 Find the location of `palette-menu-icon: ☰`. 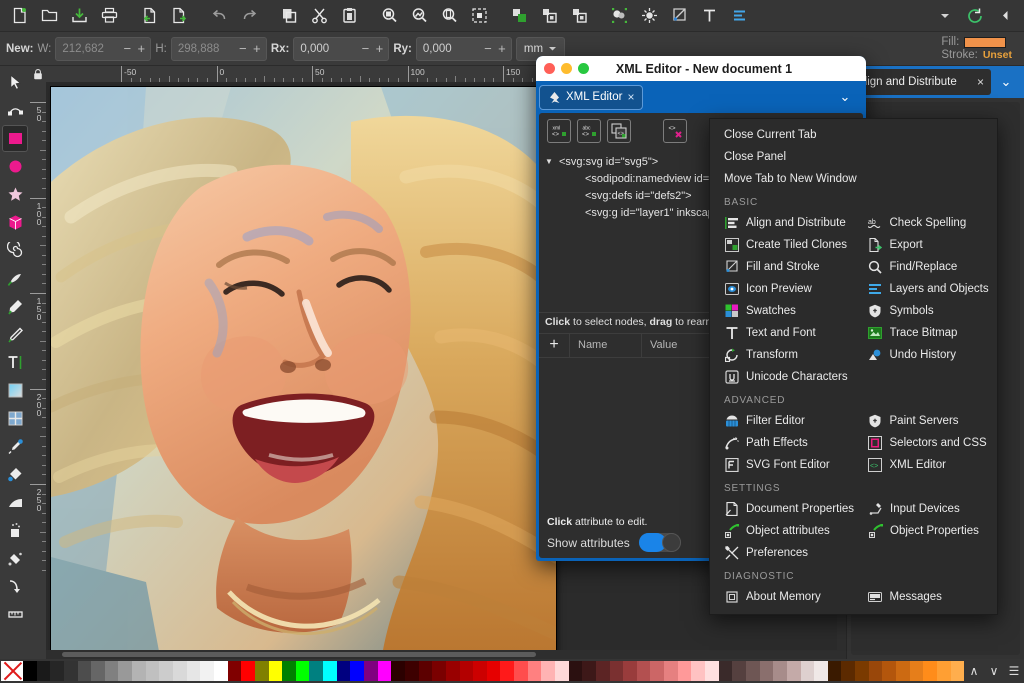

palette-menu-icon: ☰ is located at coordinates (1014, 671).